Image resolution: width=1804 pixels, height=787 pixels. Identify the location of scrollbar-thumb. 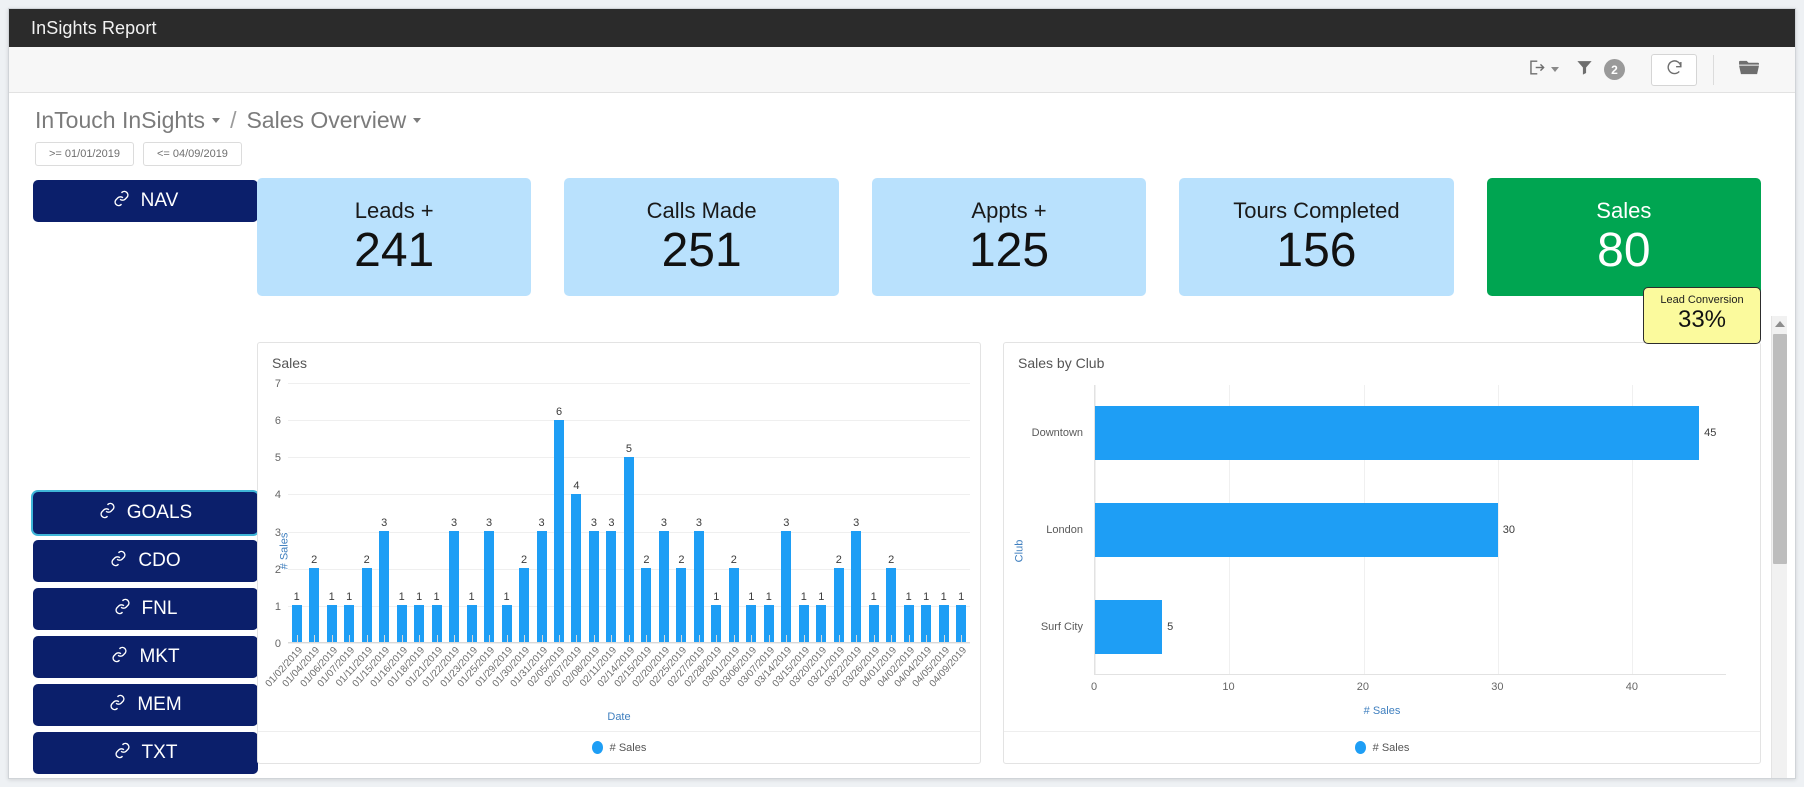
(1780, 449).